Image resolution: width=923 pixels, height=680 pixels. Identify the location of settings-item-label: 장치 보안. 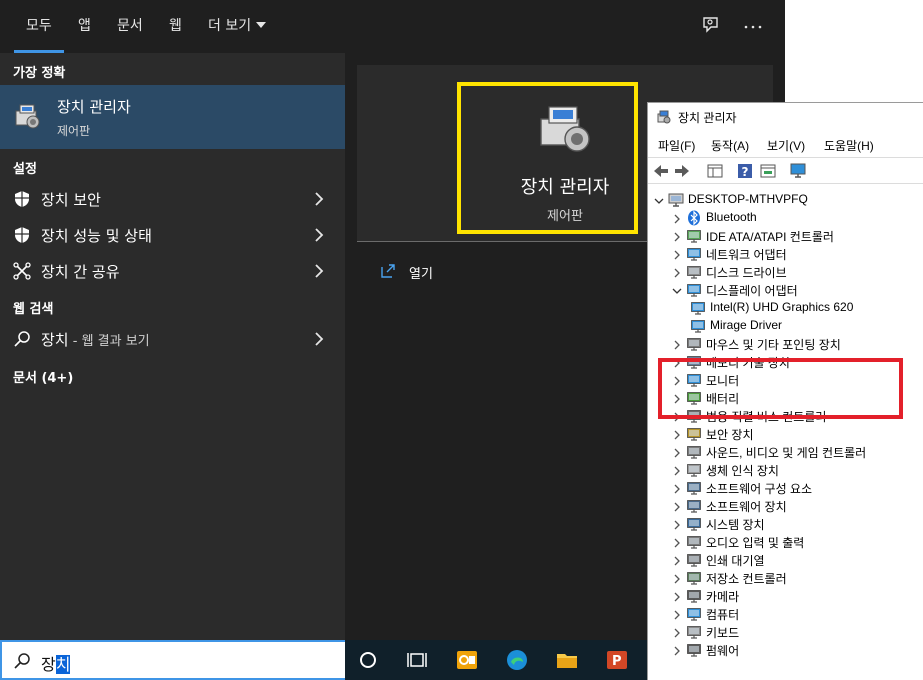
(71, 200).